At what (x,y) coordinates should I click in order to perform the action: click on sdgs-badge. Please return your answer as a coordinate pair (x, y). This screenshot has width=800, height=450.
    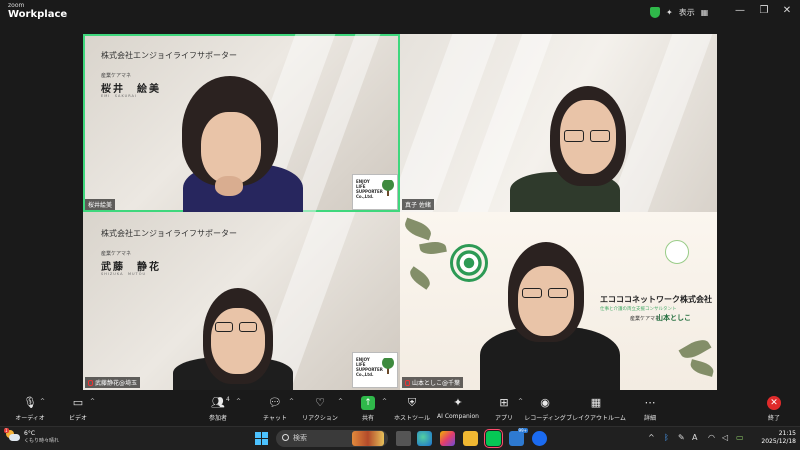
    Looking at the image, I should click on (677, 252).